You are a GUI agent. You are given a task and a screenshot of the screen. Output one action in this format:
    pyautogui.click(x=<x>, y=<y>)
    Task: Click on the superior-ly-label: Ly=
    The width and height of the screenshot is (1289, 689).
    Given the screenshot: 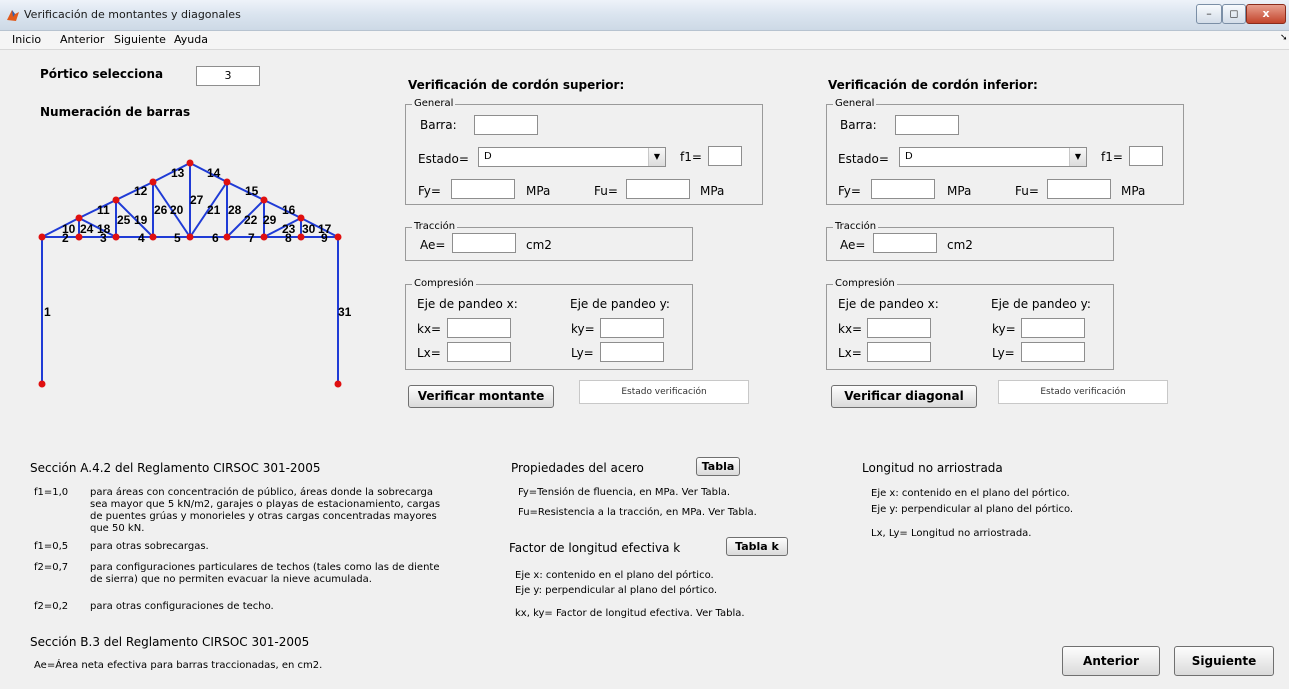 What is the action you would take?
    pyautogui.click(x=582, y=353)
    